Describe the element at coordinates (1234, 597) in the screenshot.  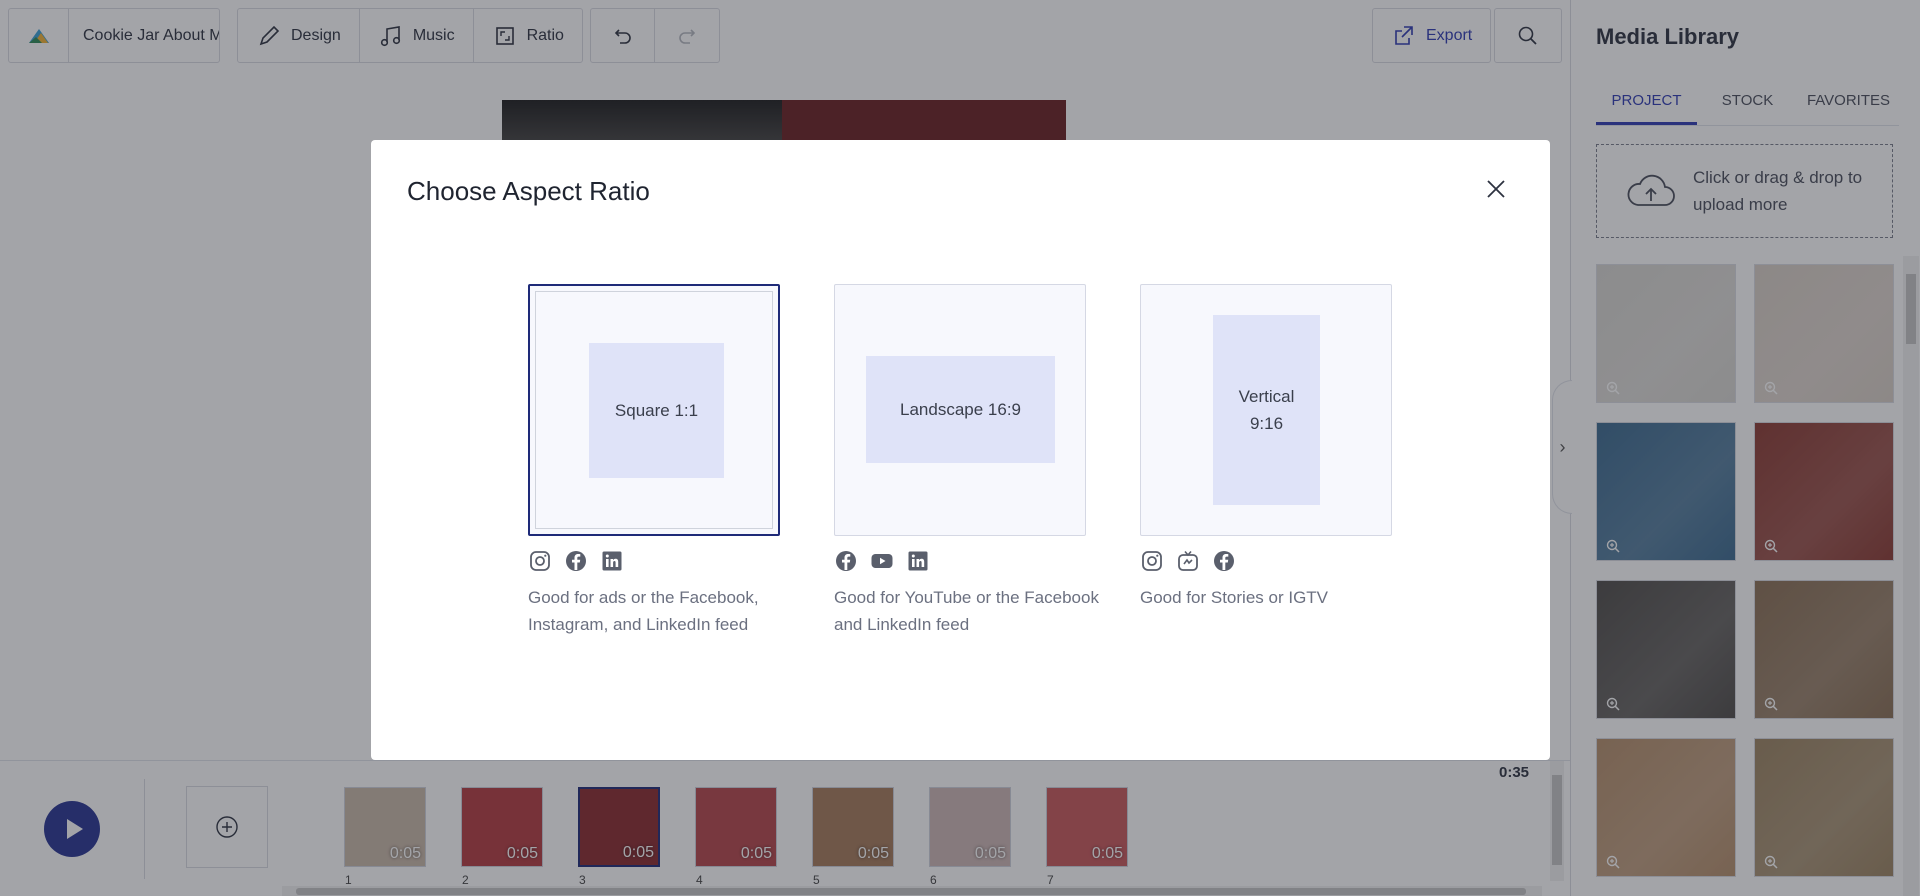
I see `vertical-description: Good for Stories or IGTV` at that location.